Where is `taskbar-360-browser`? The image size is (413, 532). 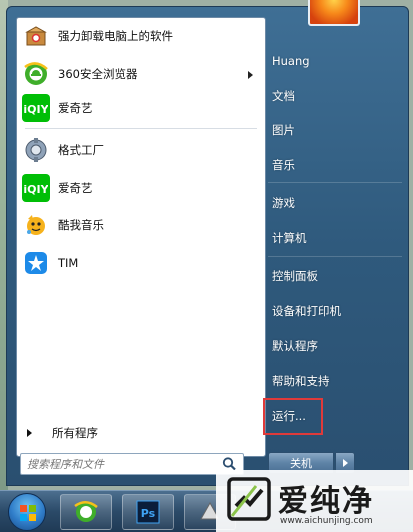
taskbar-360-browser is located at coordinates (86, 512).